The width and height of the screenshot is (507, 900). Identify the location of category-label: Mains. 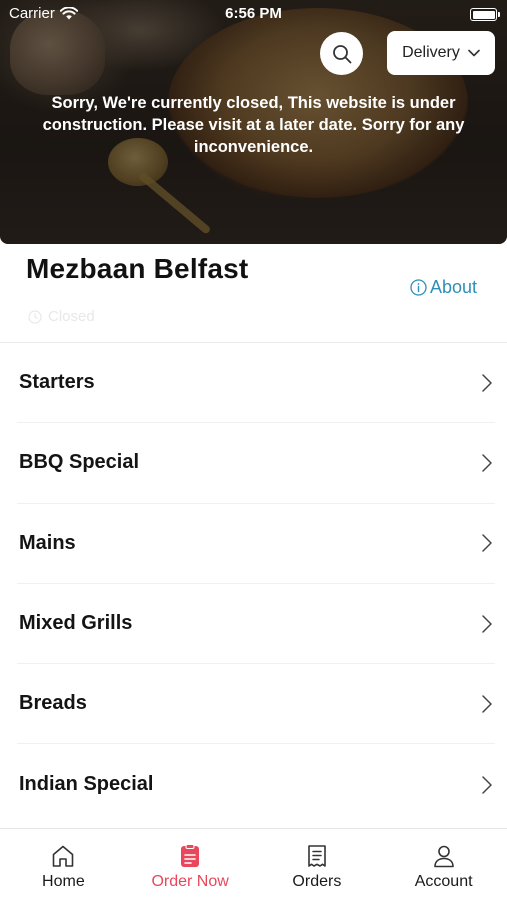
(47, 542).